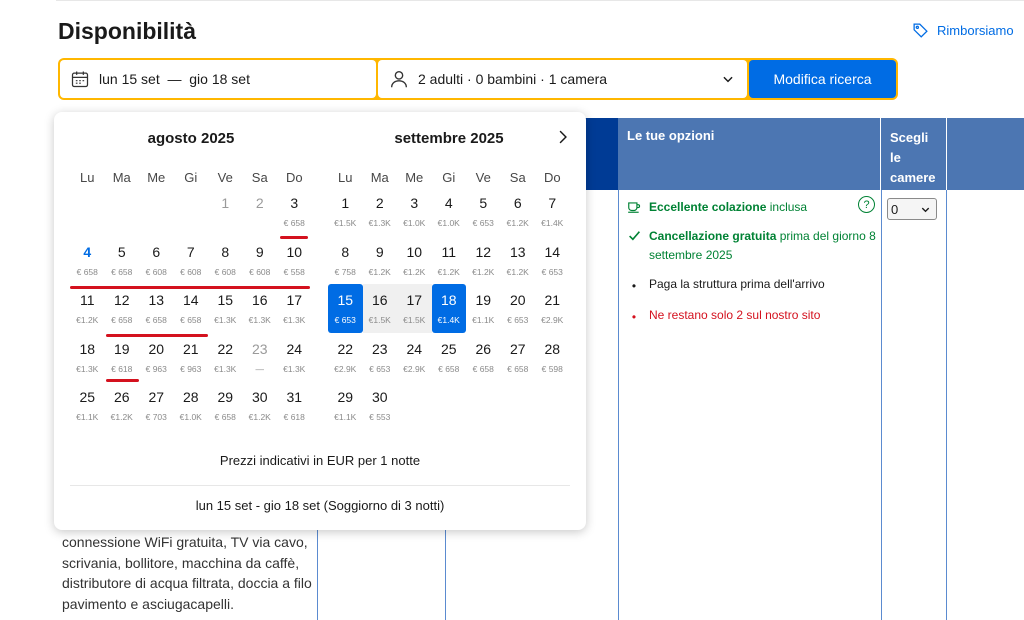 The width and height of the screenshot is (1024, 620). What do you see at coordinates (912, 209) in the screenshot?
I see `rooms-select: 0` at bounding box center [912, 209].